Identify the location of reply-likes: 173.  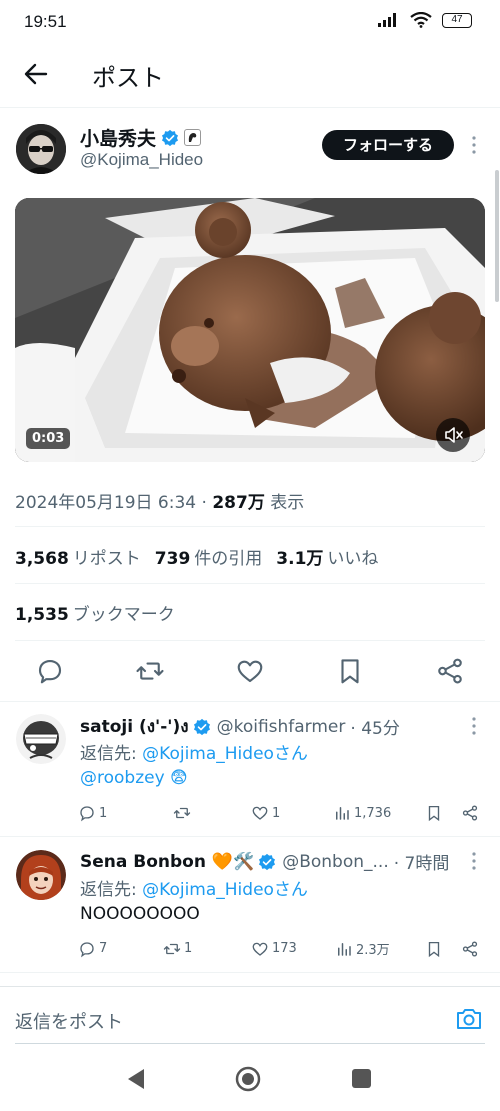
(293, 949).